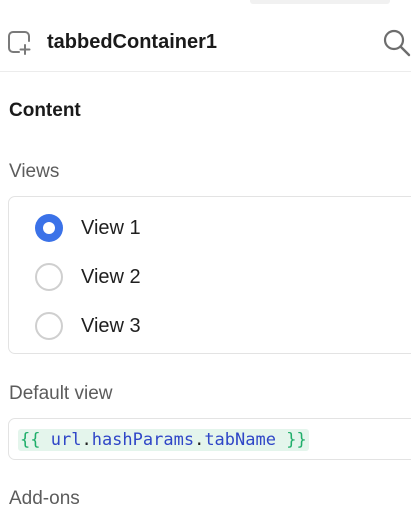 This screenshot has width=411, height=509. Describe the element at coordinates (132, 42) in the screenshot. I see `component-name: tabbedContainer1` at that location.